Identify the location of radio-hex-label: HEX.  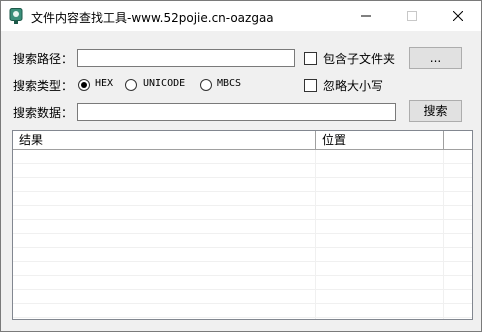
(104, 83).